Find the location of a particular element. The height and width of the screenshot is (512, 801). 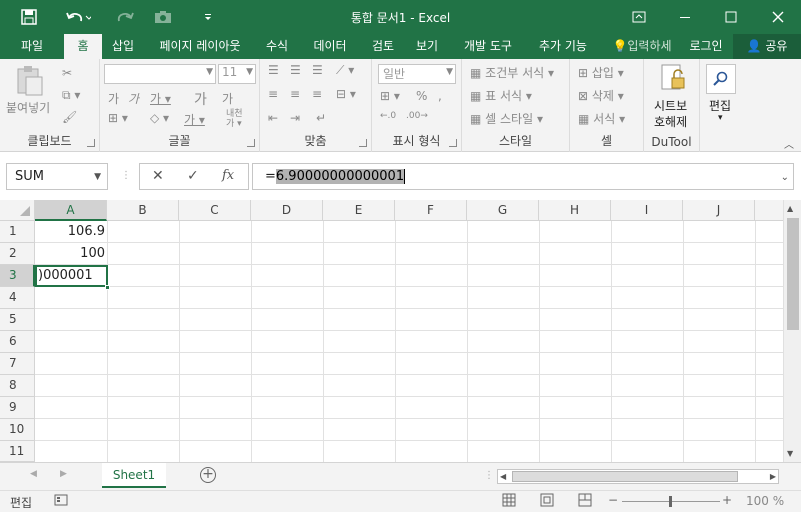

tab-file: 파일 is located at coordinates (32, 46).